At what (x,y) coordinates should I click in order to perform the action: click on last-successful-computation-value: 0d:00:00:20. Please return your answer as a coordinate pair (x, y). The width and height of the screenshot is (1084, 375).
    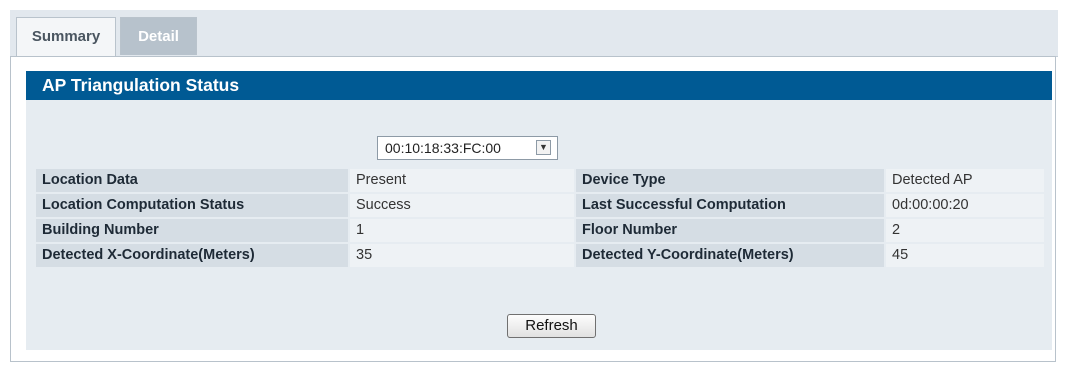
    Looking at the image, I should click on (965, 205).